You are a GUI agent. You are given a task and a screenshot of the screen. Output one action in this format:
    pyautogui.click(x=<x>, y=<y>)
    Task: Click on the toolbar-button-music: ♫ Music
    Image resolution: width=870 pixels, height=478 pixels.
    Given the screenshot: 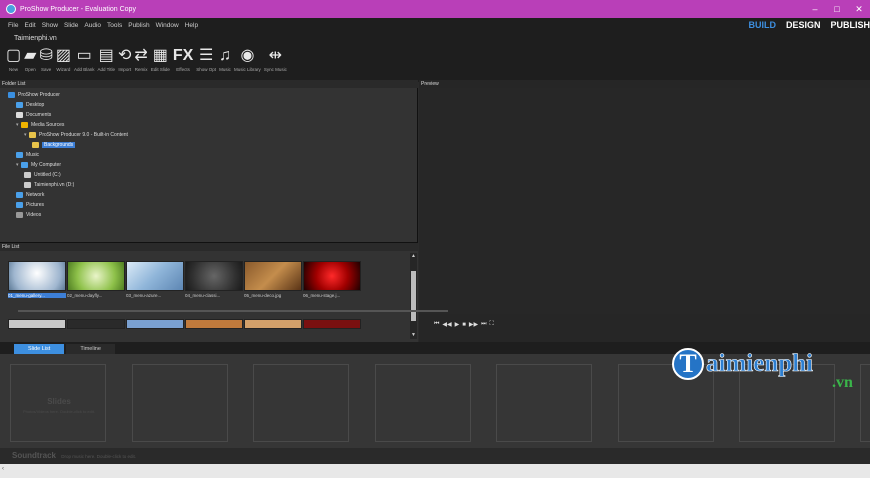 What is the action you would take?
    pyautogui.click(x=225, y=59)
    